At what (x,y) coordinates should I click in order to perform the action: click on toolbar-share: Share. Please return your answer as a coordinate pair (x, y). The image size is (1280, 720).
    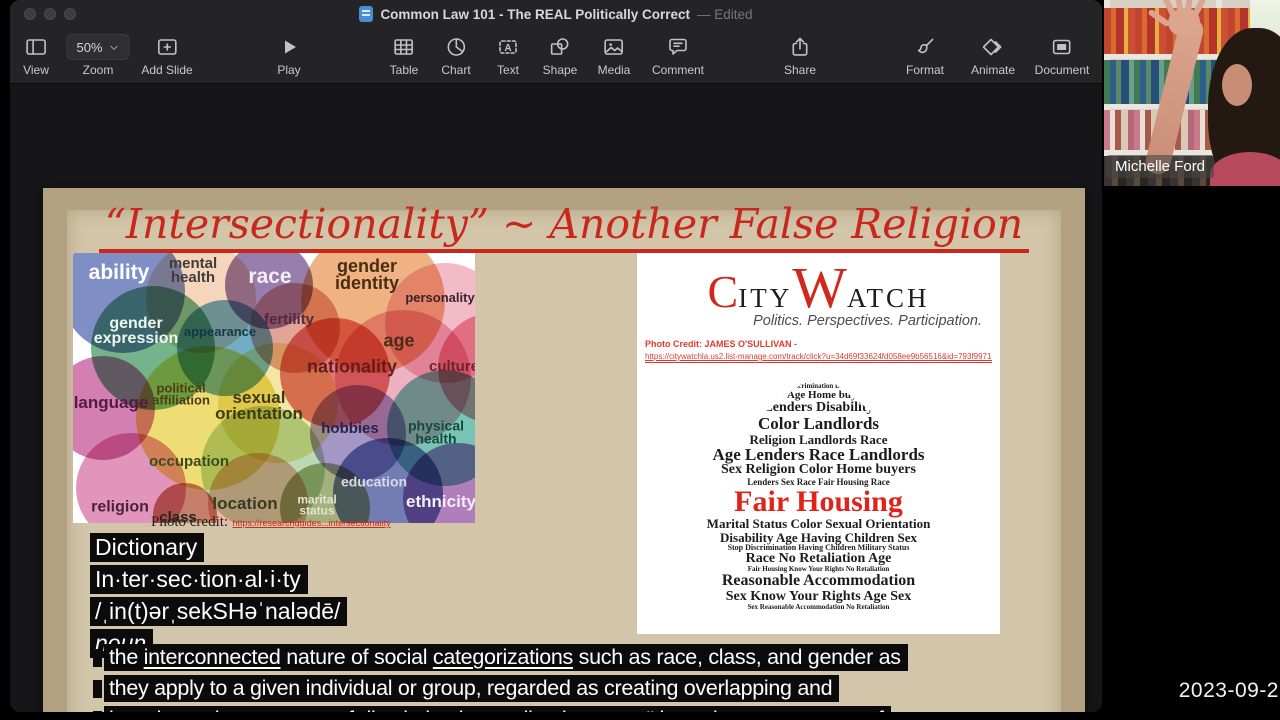
    Looking at the image, I should click on (800, 55).